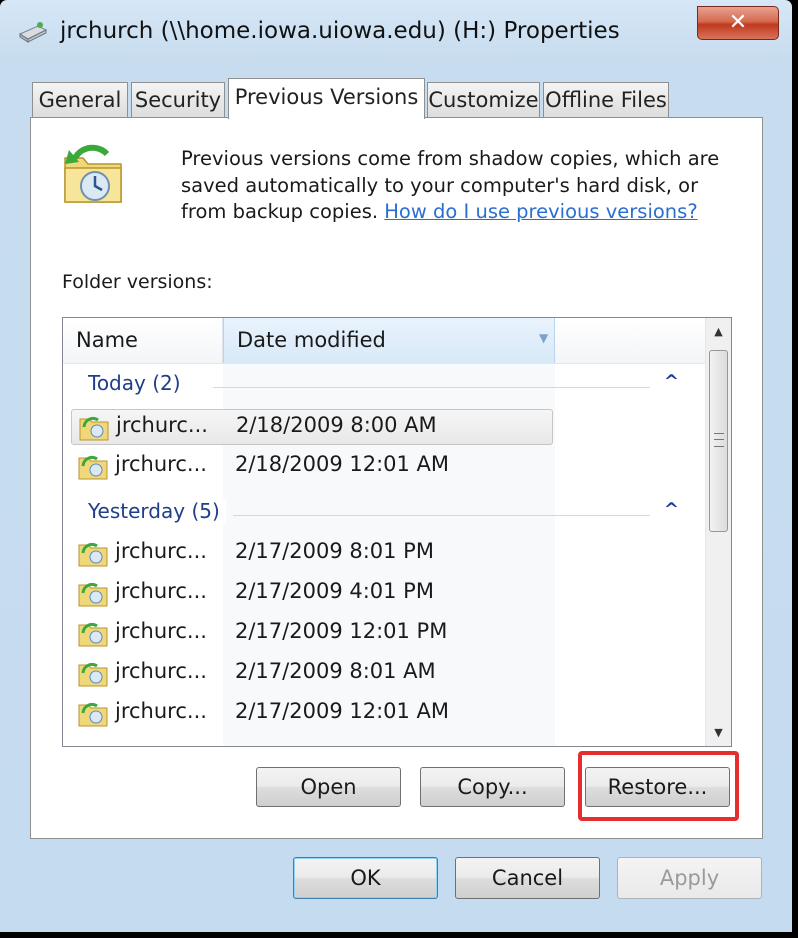 This screenshot has height=938, width=798. I want to click on item-date: 2/17/2009 8:01 PM, so click(334, 551).